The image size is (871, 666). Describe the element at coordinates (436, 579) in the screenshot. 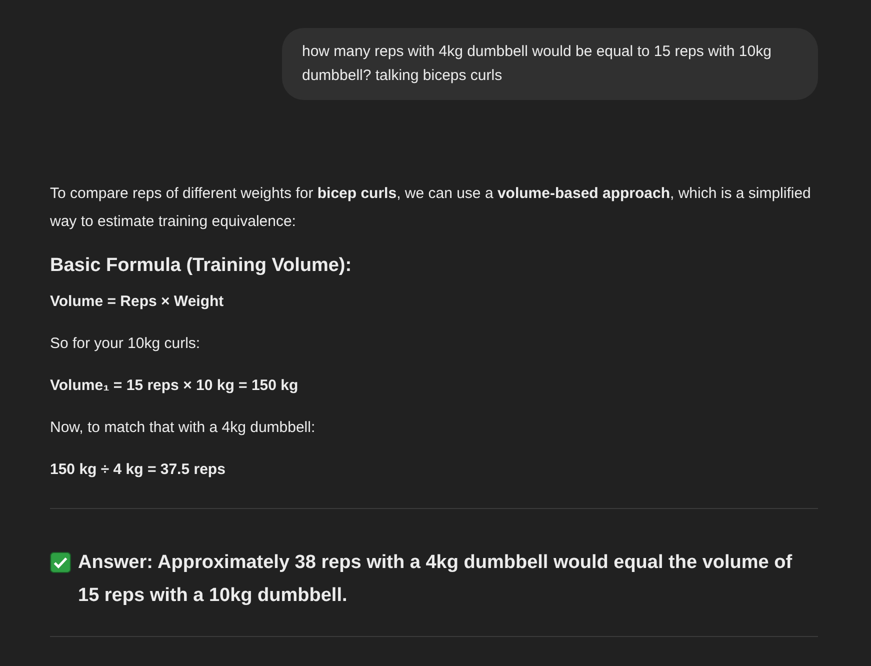

I see `answer-text: Answer: Approximately 38 reps with a 4kg dumbbell would equal the volume of 15 reps with a 10kg dumbbell.` at that location.